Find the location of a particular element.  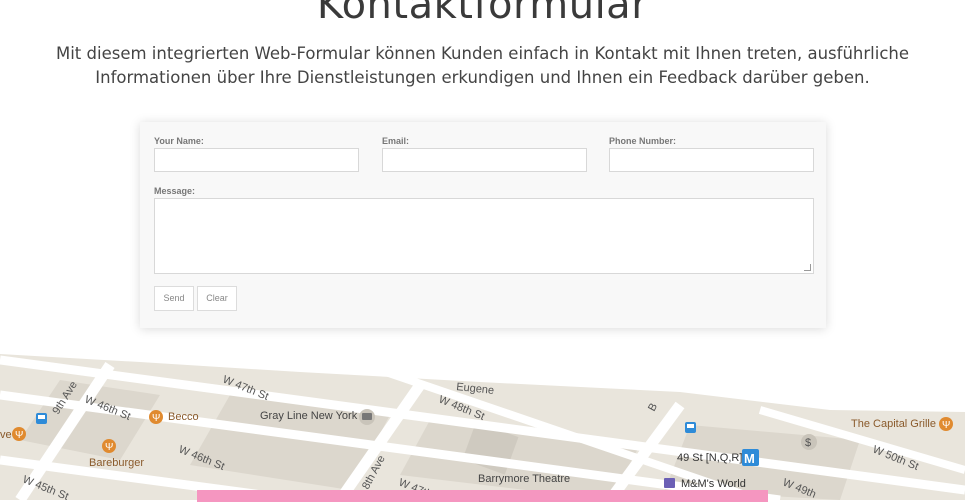

pink-banner is located at coordinates (482, 496).